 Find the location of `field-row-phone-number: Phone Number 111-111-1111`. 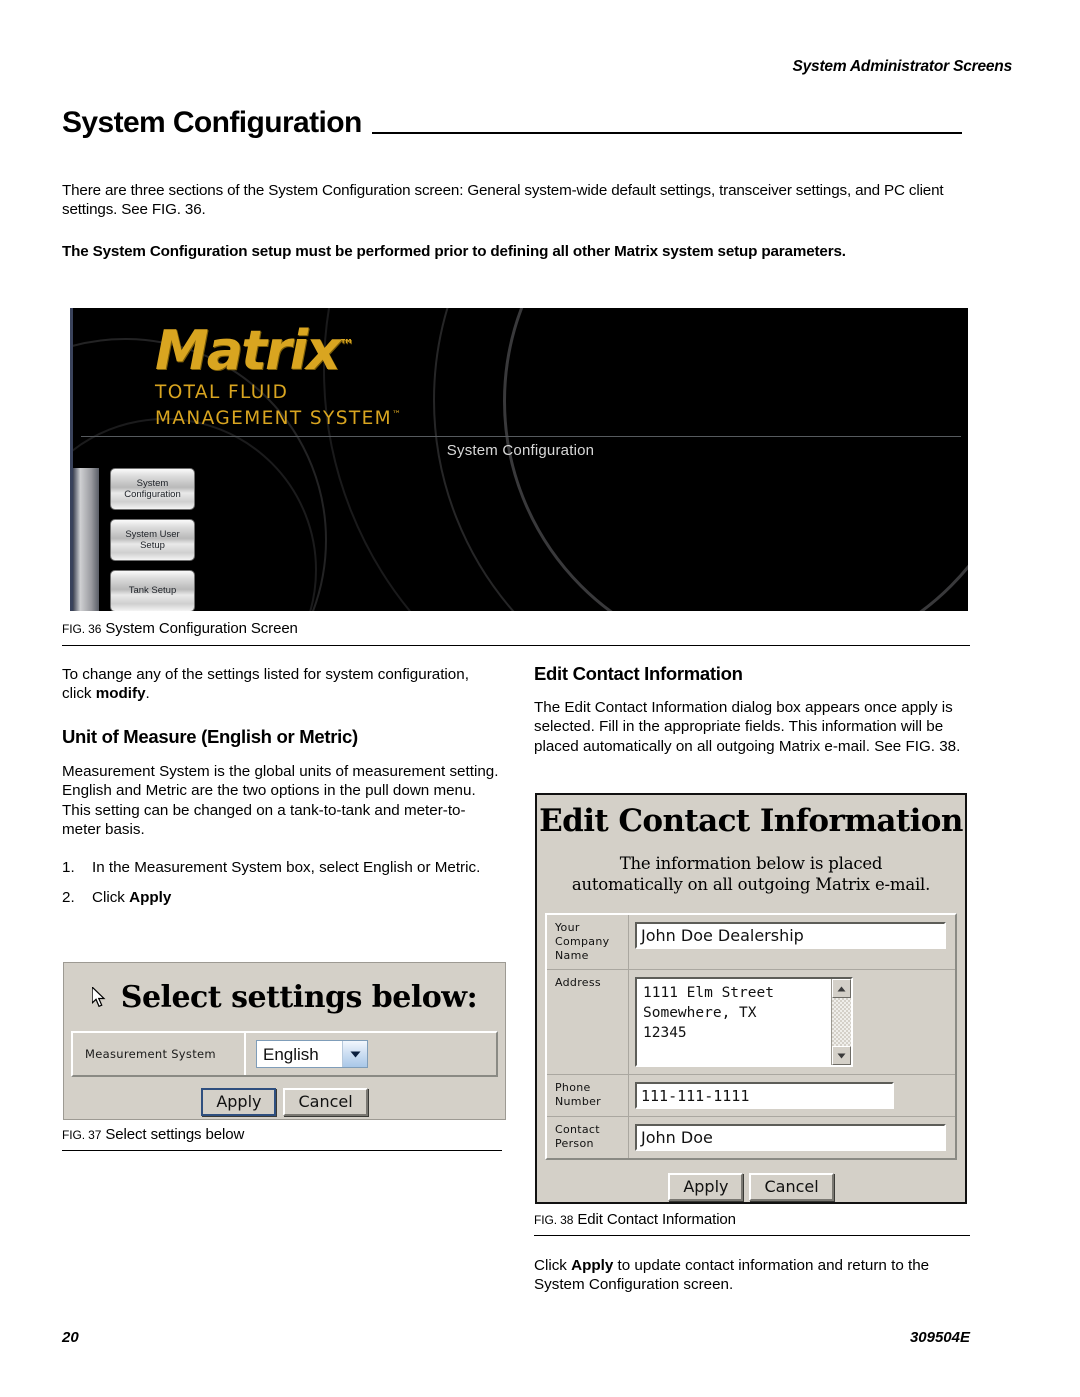

field-row-phone-number: Phone Number 111-111-1111 is located at coordinates (751, 1096).